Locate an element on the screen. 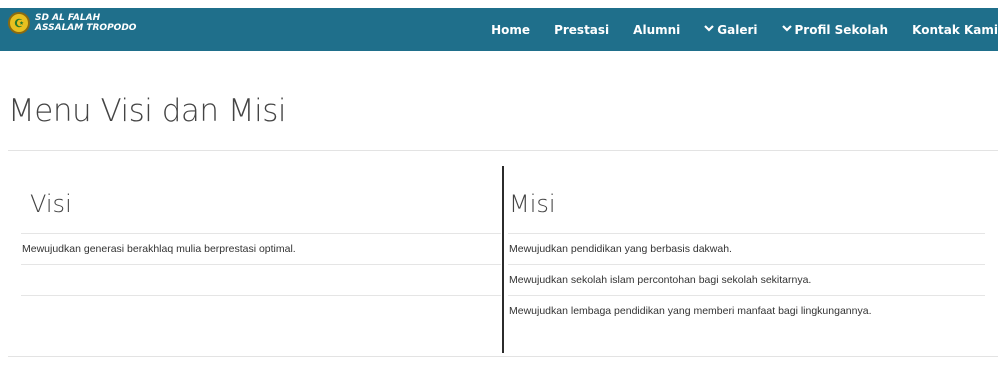 The height and width of the screenshot is (368, 998). nav-kontak-kami-label: Kontak Kami is located at coordinates (955, 29).